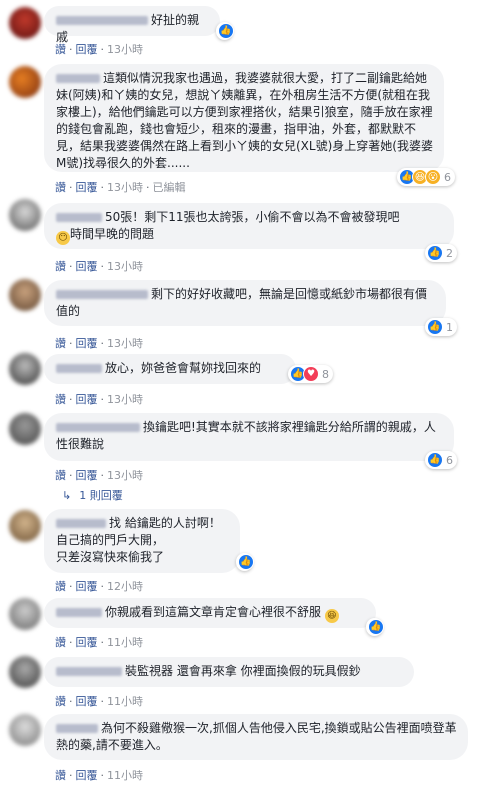 This screenshot has height=785, width=490. Describe the element at coordinates (325, 374) in the screenshot. I see `reaction-count: 8` at that location.